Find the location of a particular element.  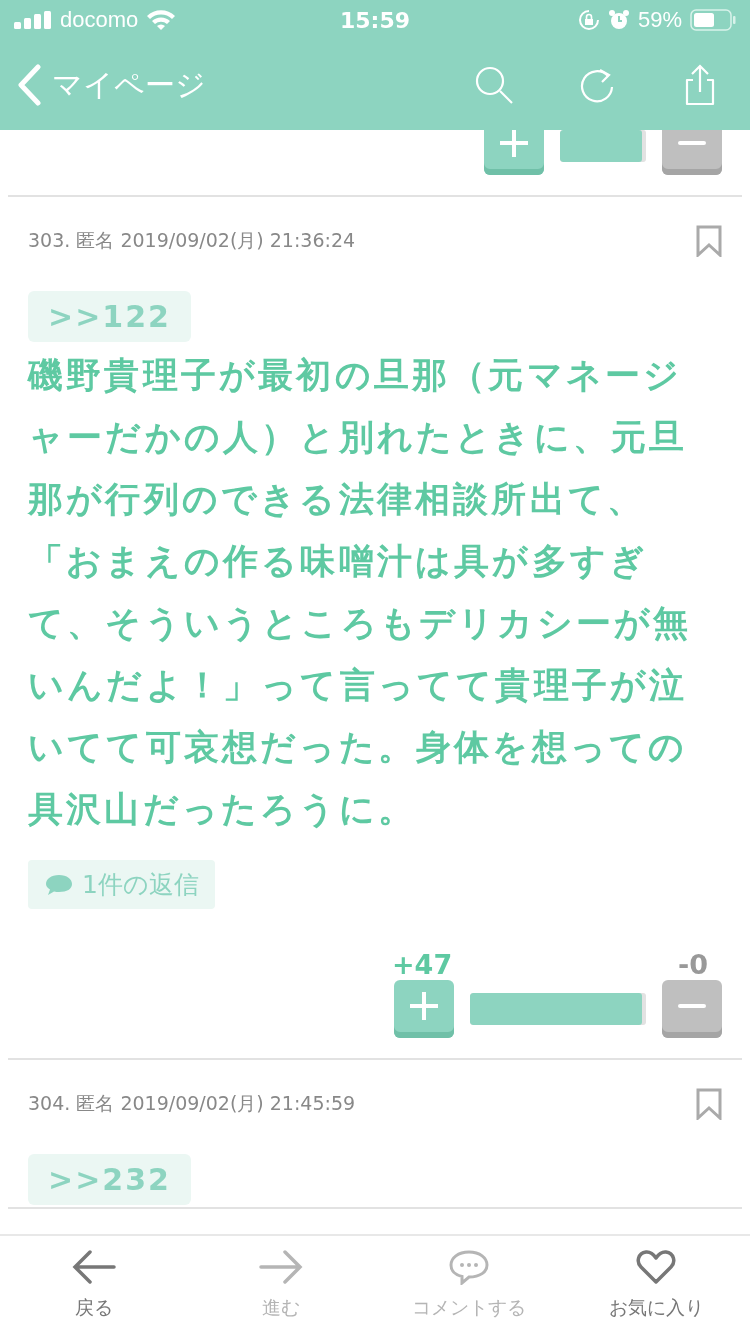

battery-icon is located at coordinates (713, 20).